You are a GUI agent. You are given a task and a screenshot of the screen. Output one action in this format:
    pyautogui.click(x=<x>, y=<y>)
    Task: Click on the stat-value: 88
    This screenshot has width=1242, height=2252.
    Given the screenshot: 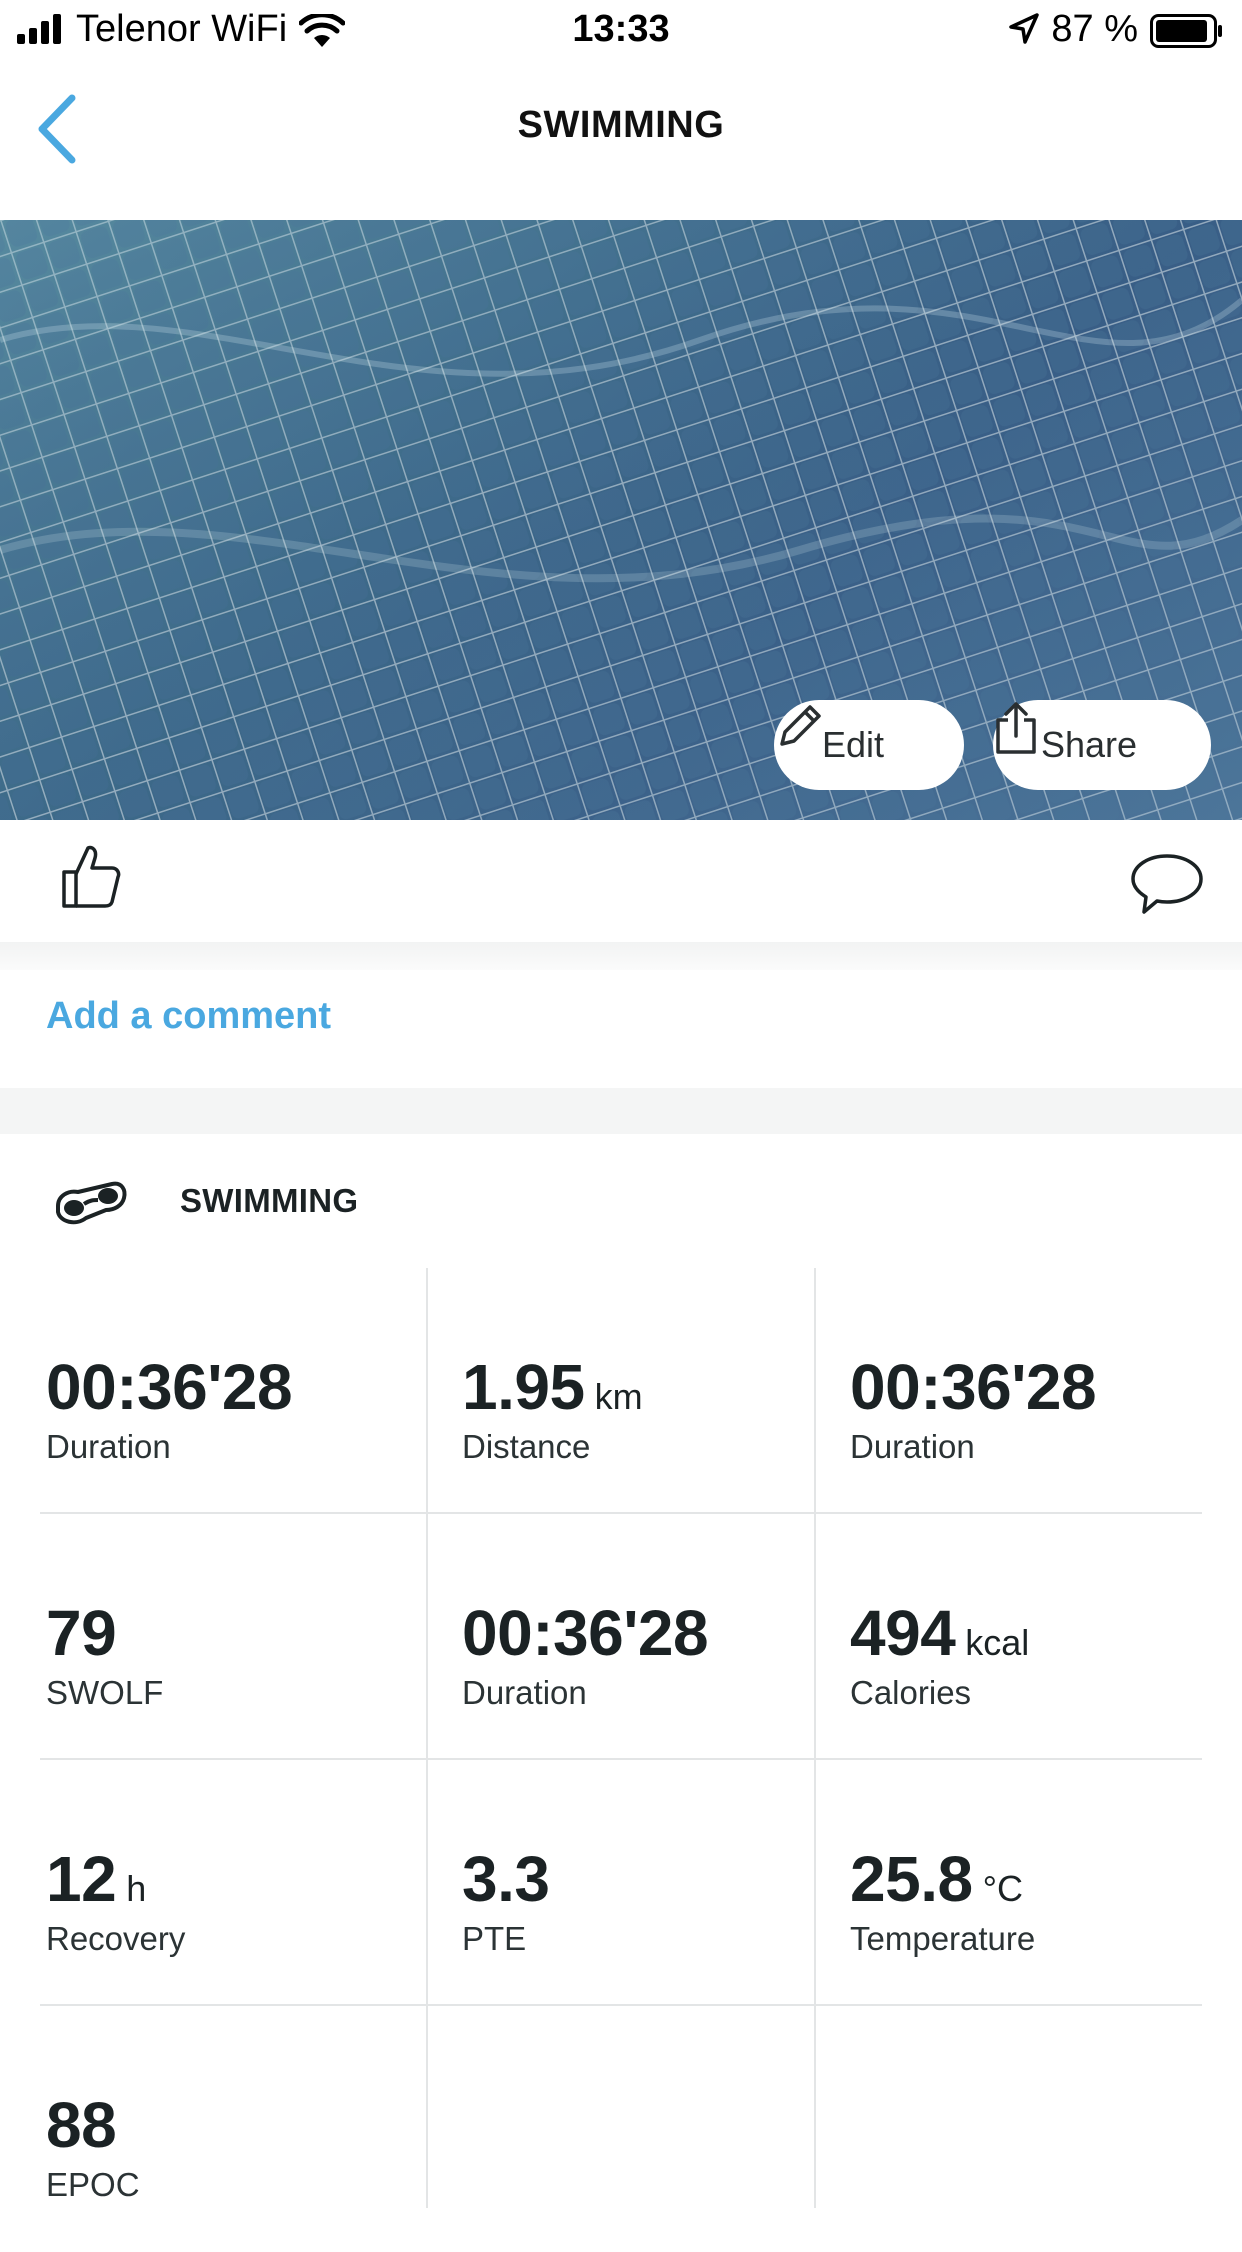 What is the action you would take?
    pyautogui.click(x=81, y=2125)
    